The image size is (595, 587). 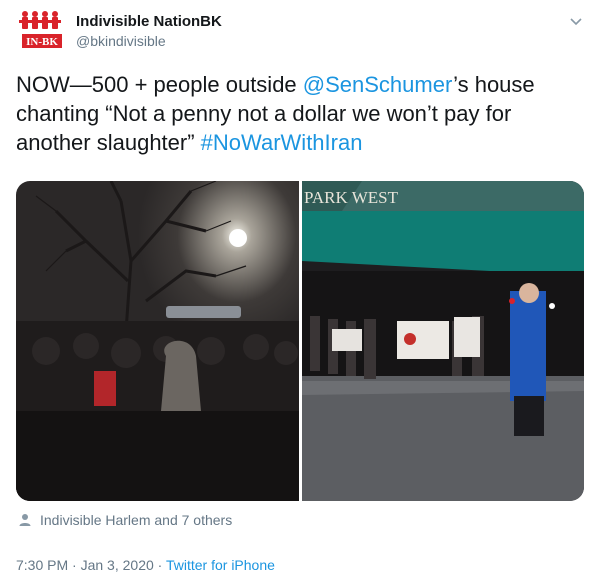 What do you see at coordinates (159, 84) in the screenshot?
I see `tweet-text-part1: NOW—500 + people outside` at bounding box center [159, 84].